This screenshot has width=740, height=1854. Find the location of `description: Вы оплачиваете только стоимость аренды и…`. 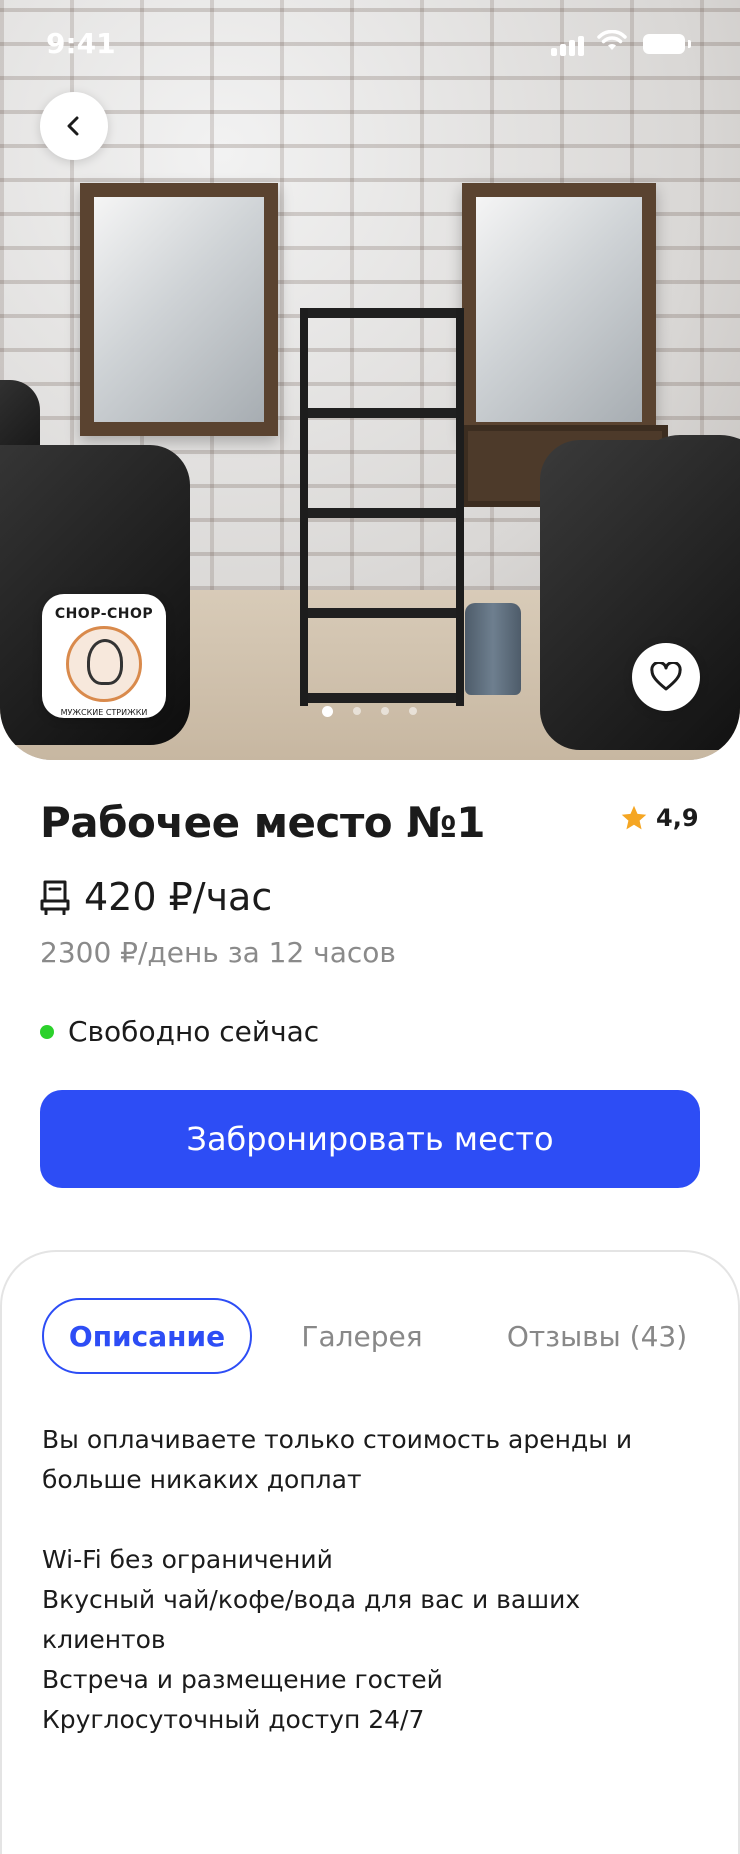

description: Вы оплачиваете только стоимость аренды и… is located at coordinates (362, 1580).